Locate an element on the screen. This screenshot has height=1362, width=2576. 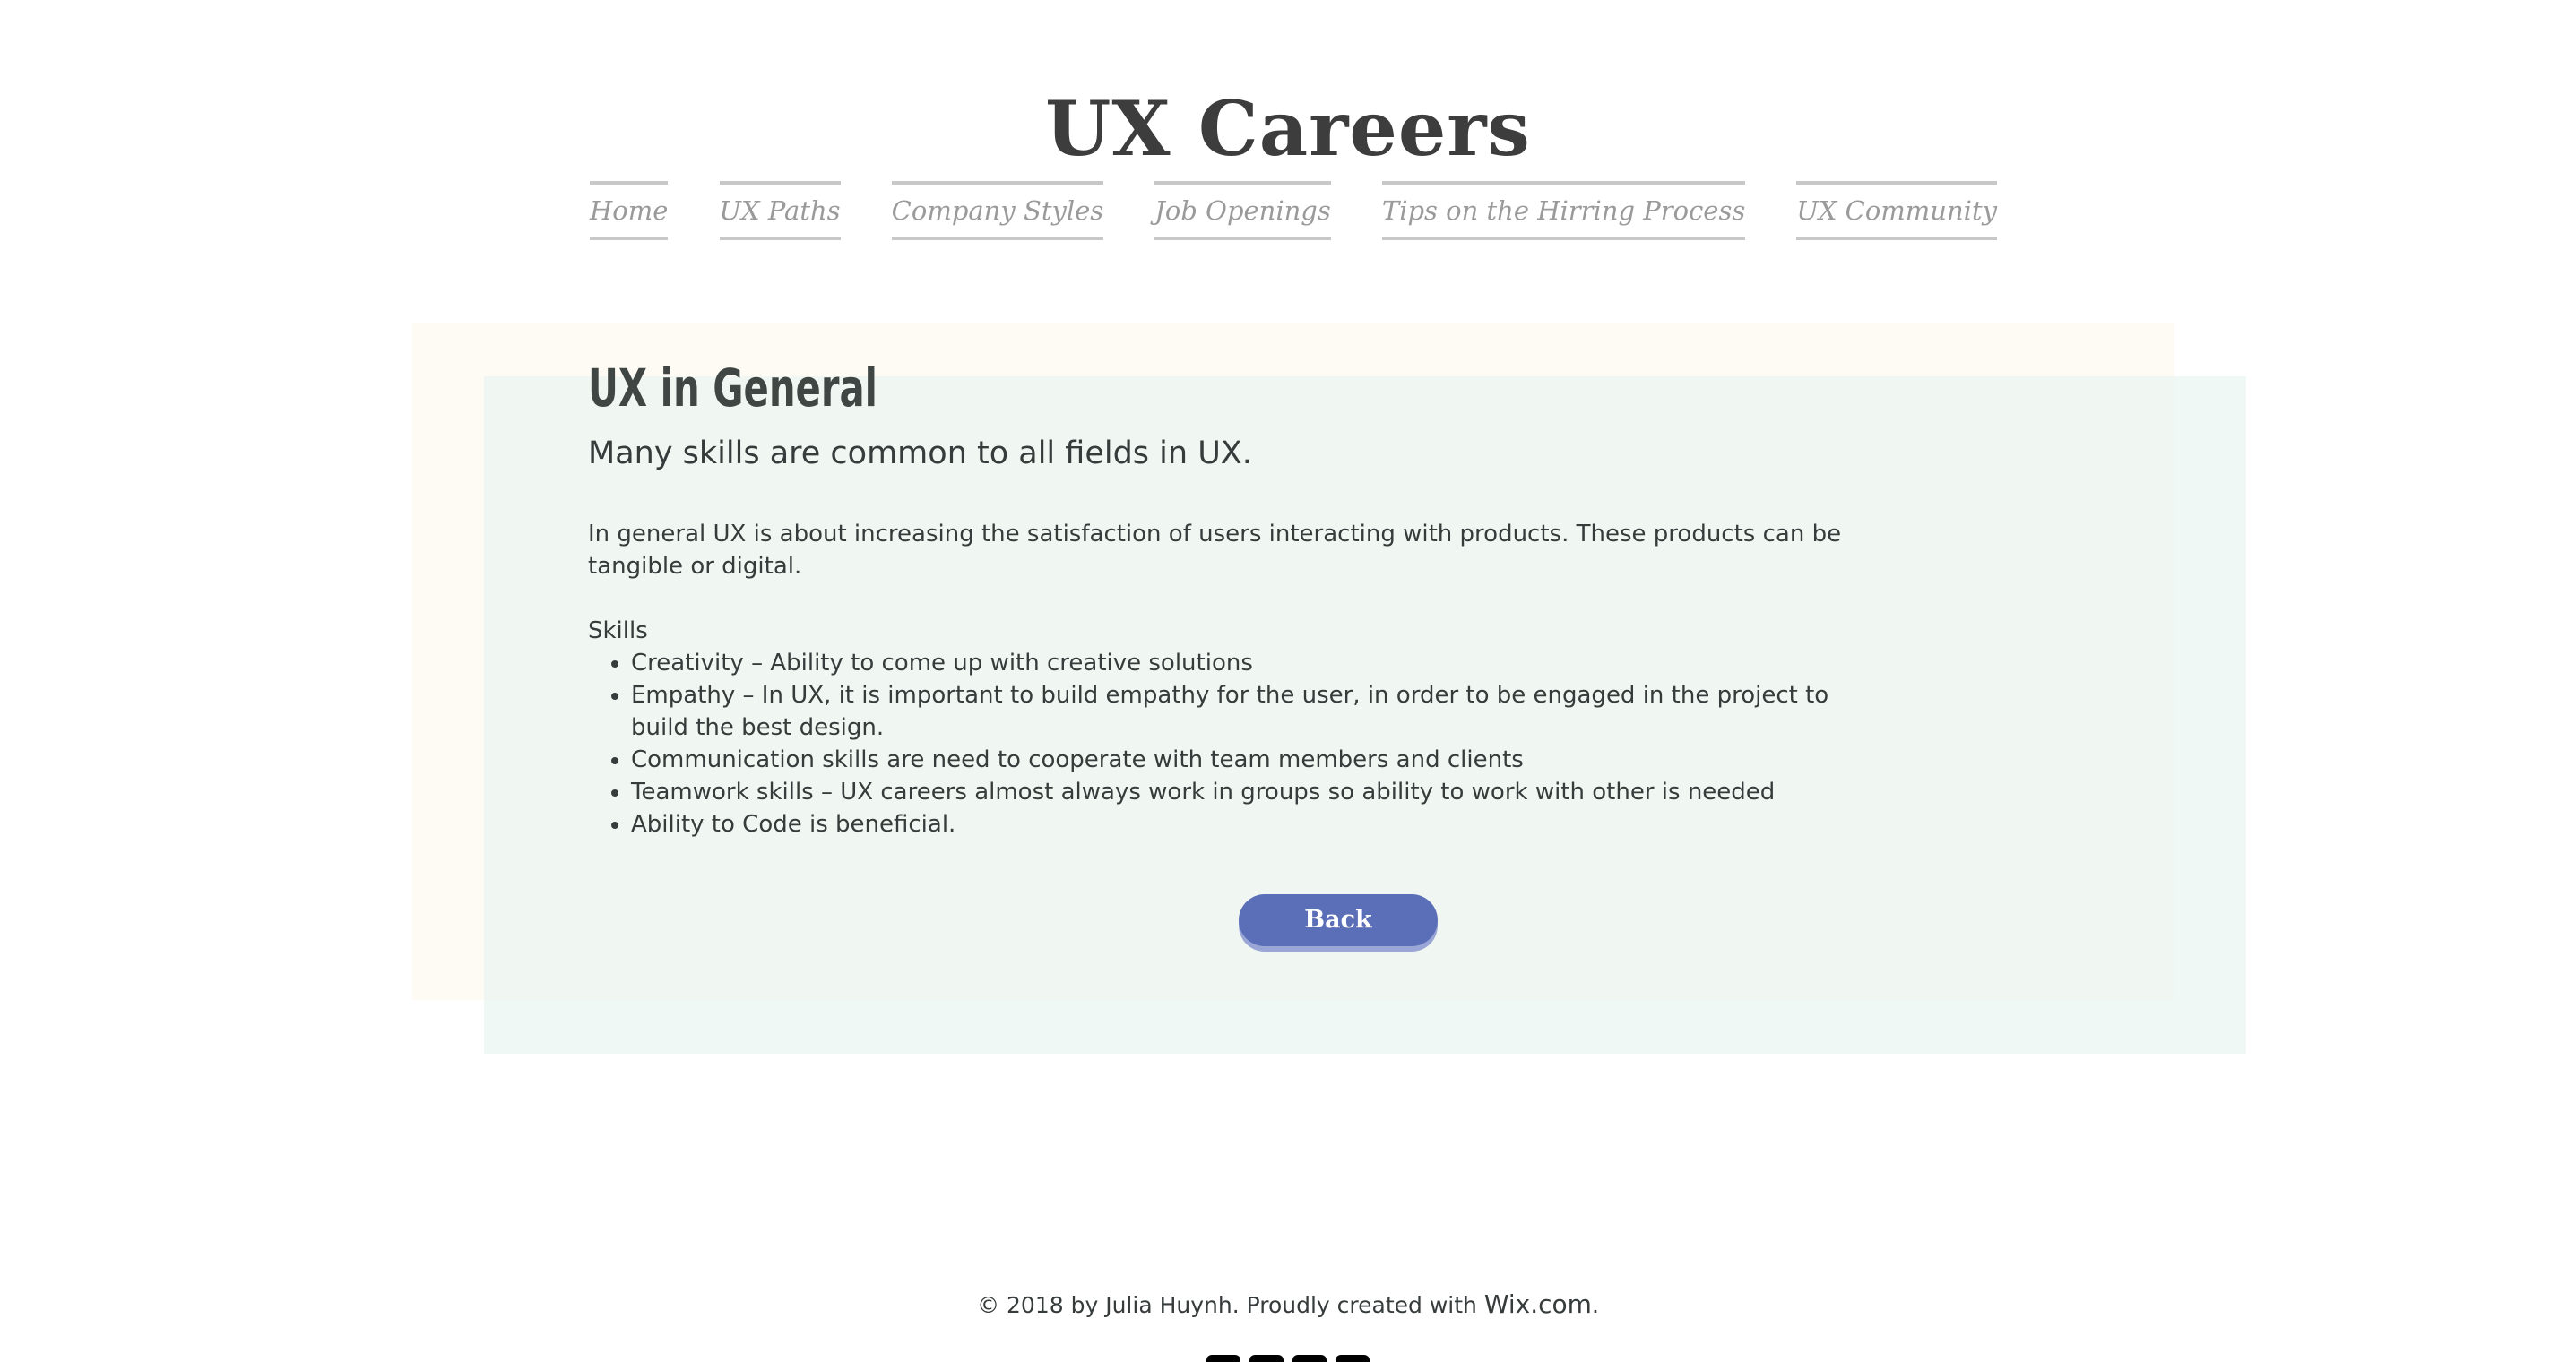
back-button: Back is located at coordinates (1338, 920).